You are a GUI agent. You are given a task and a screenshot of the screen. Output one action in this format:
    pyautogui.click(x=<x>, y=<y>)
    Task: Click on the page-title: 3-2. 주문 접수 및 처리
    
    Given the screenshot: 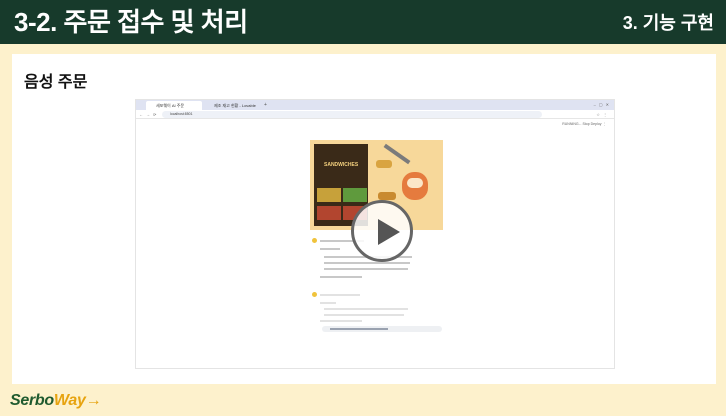 What is the action you would take?
    pyautogui.click(x=131, y=22)
    